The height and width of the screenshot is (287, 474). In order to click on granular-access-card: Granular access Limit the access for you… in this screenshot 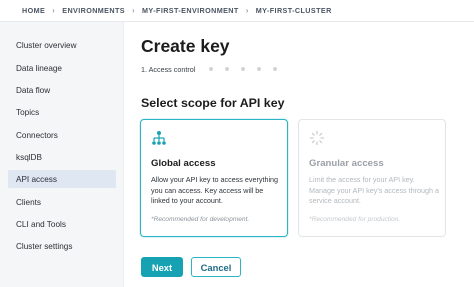, I will do `click(372, 178)`.